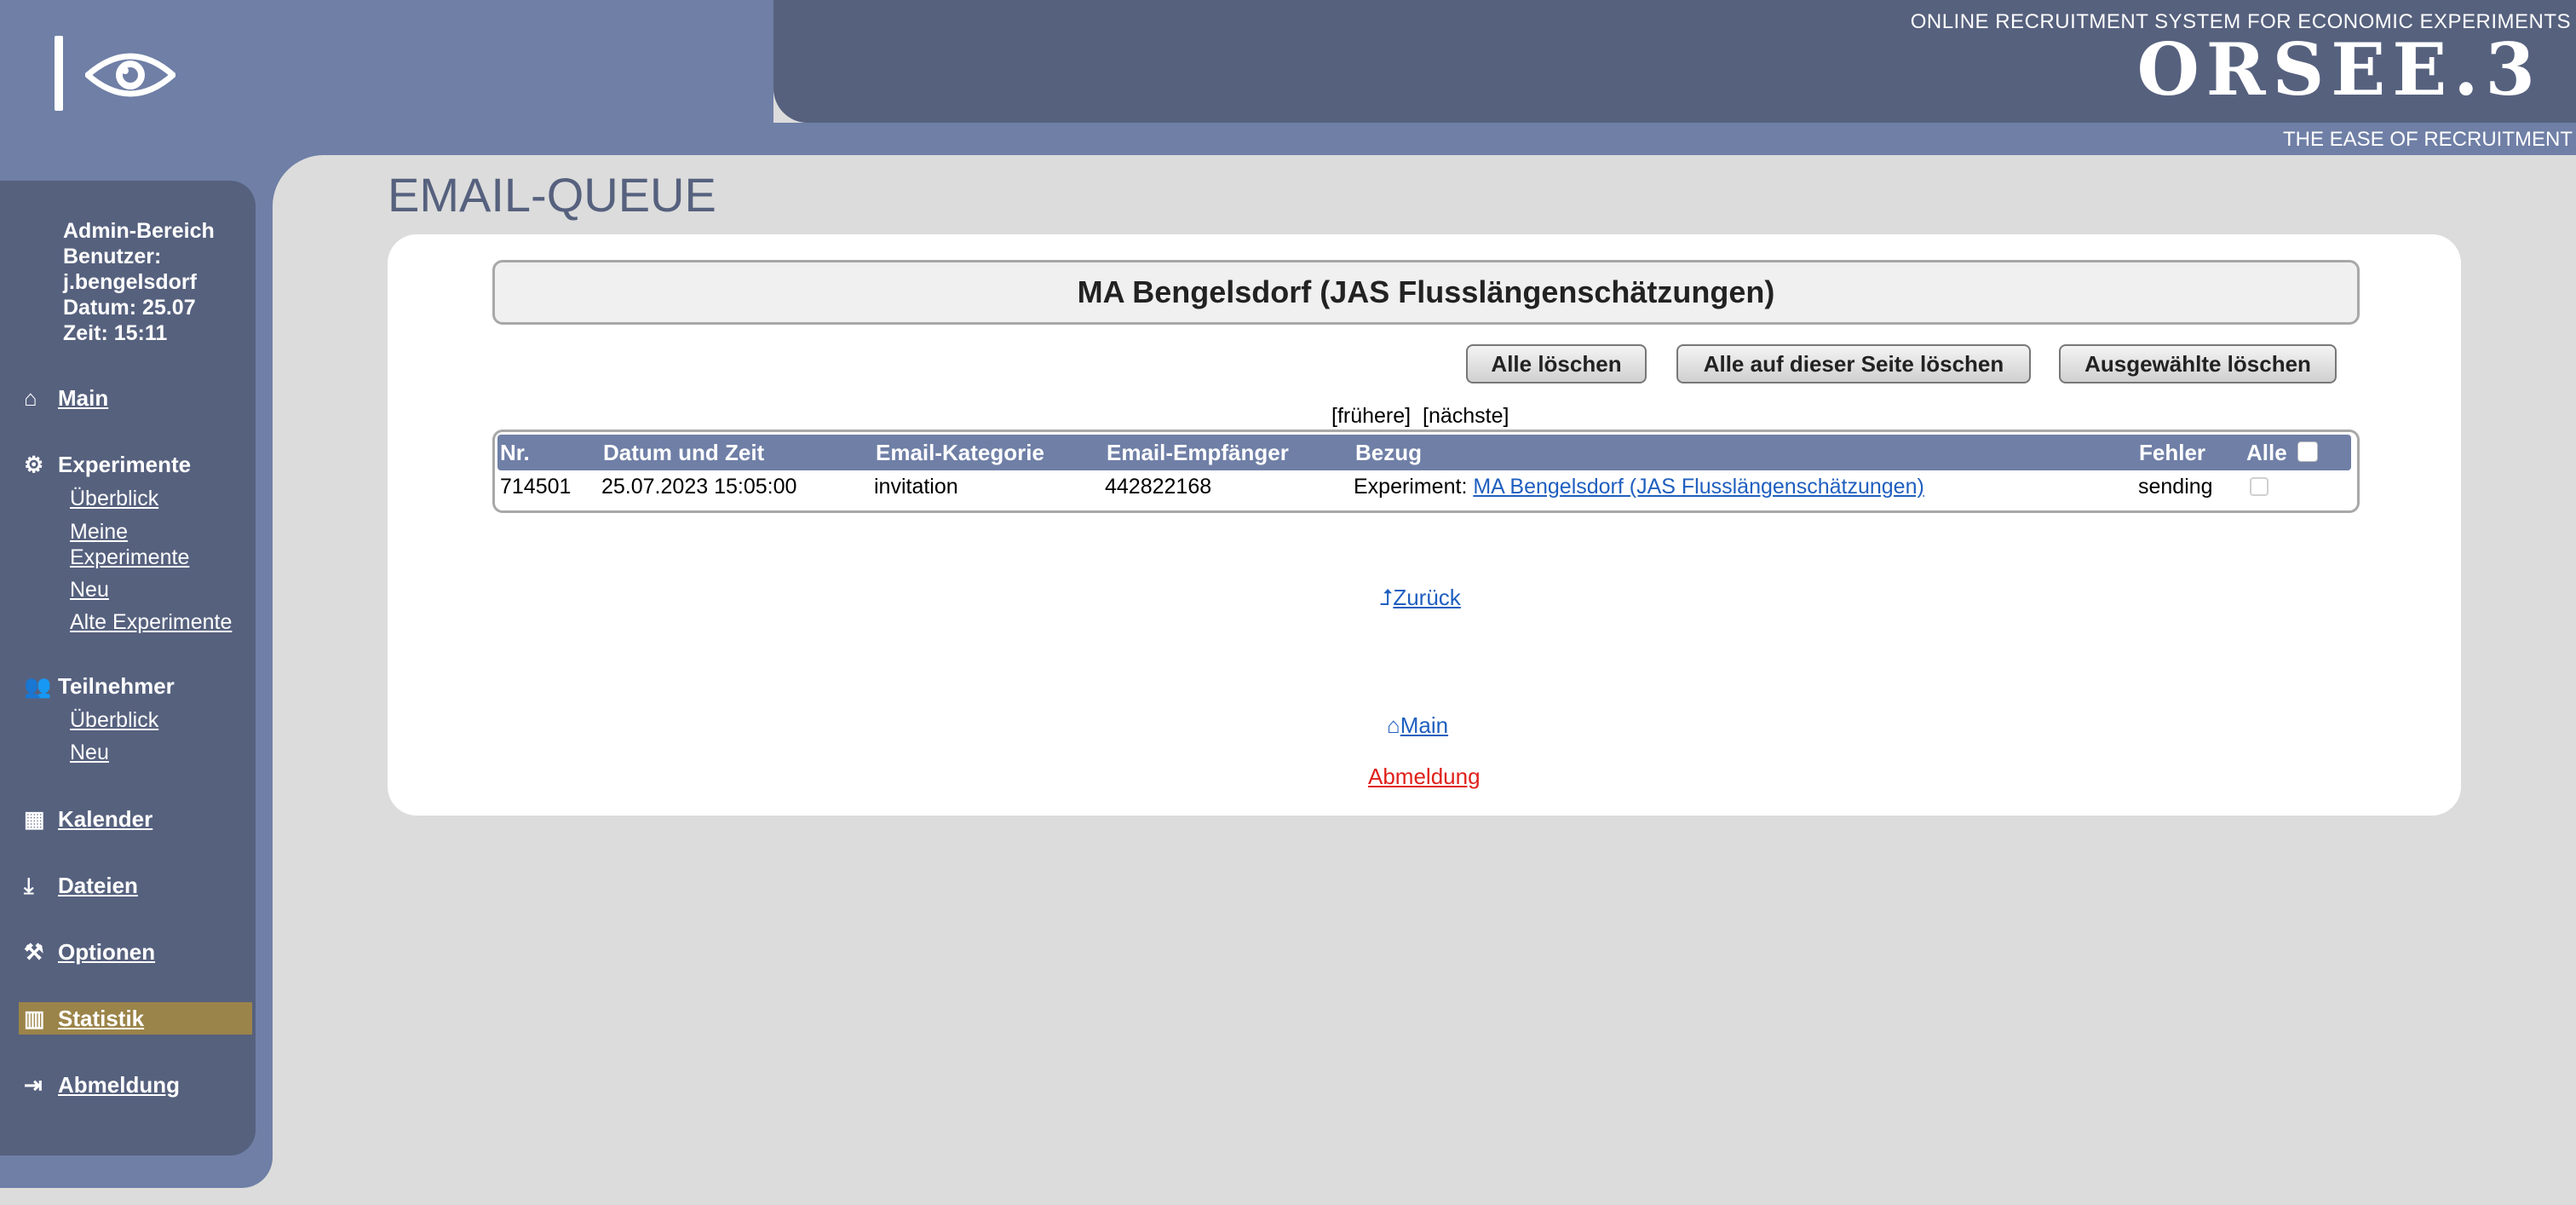 This screenshot has width=2576, height=1205. What do you see at coordinates (1425, 777) in the screenshot?
I see `logout-link: Abmeldung` at bounding box center [1425, 777].